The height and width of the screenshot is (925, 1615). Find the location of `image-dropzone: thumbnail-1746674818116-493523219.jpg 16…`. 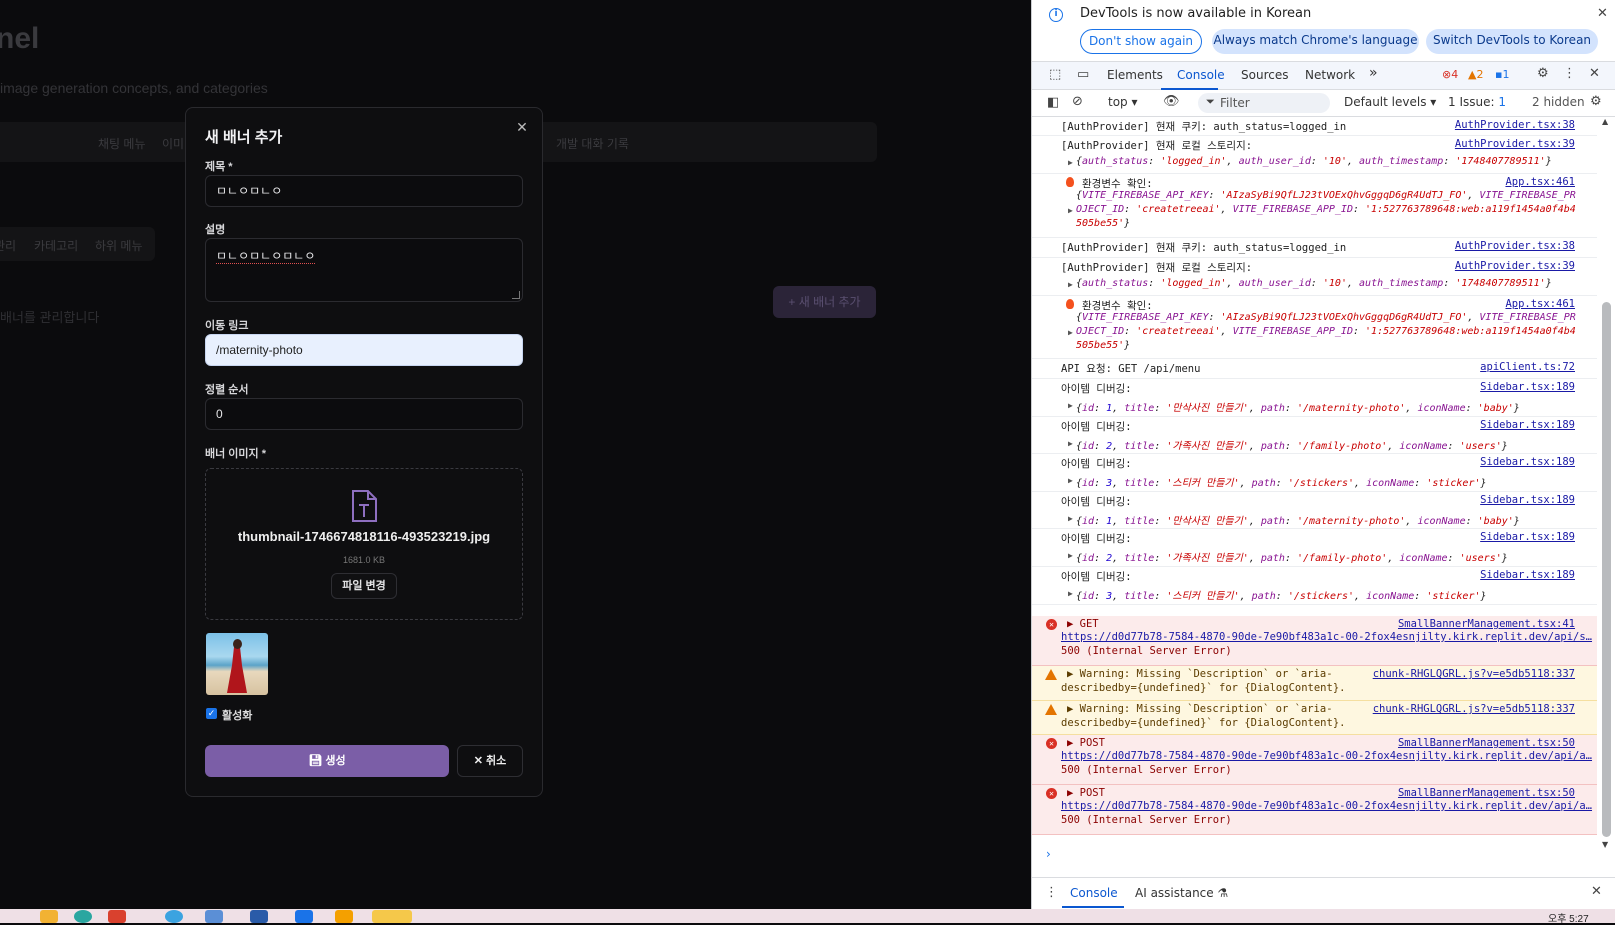

image-dropzone: thumbnail-1746674818116-493523219.jpg 16… is located at coordinates (364, 544).